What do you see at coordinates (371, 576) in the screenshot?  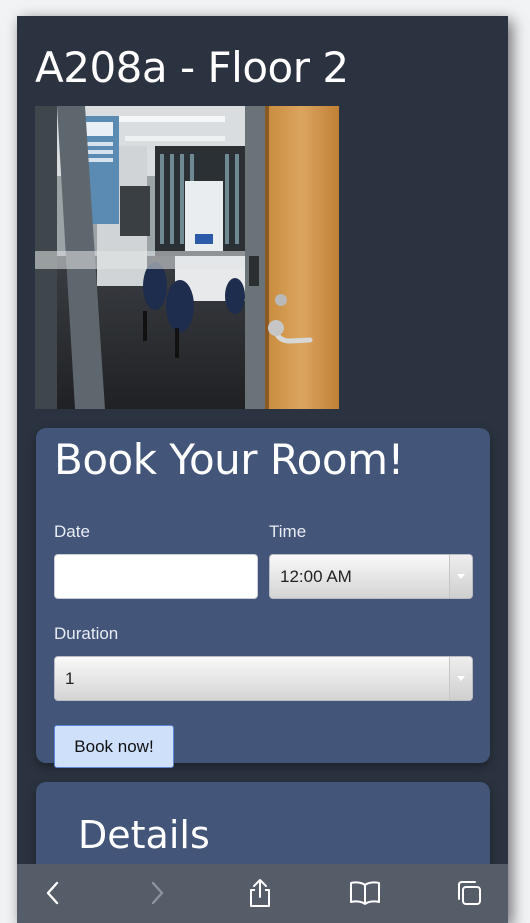 I see `time-select: 12:00 AM` at bounding box center [371, 576].